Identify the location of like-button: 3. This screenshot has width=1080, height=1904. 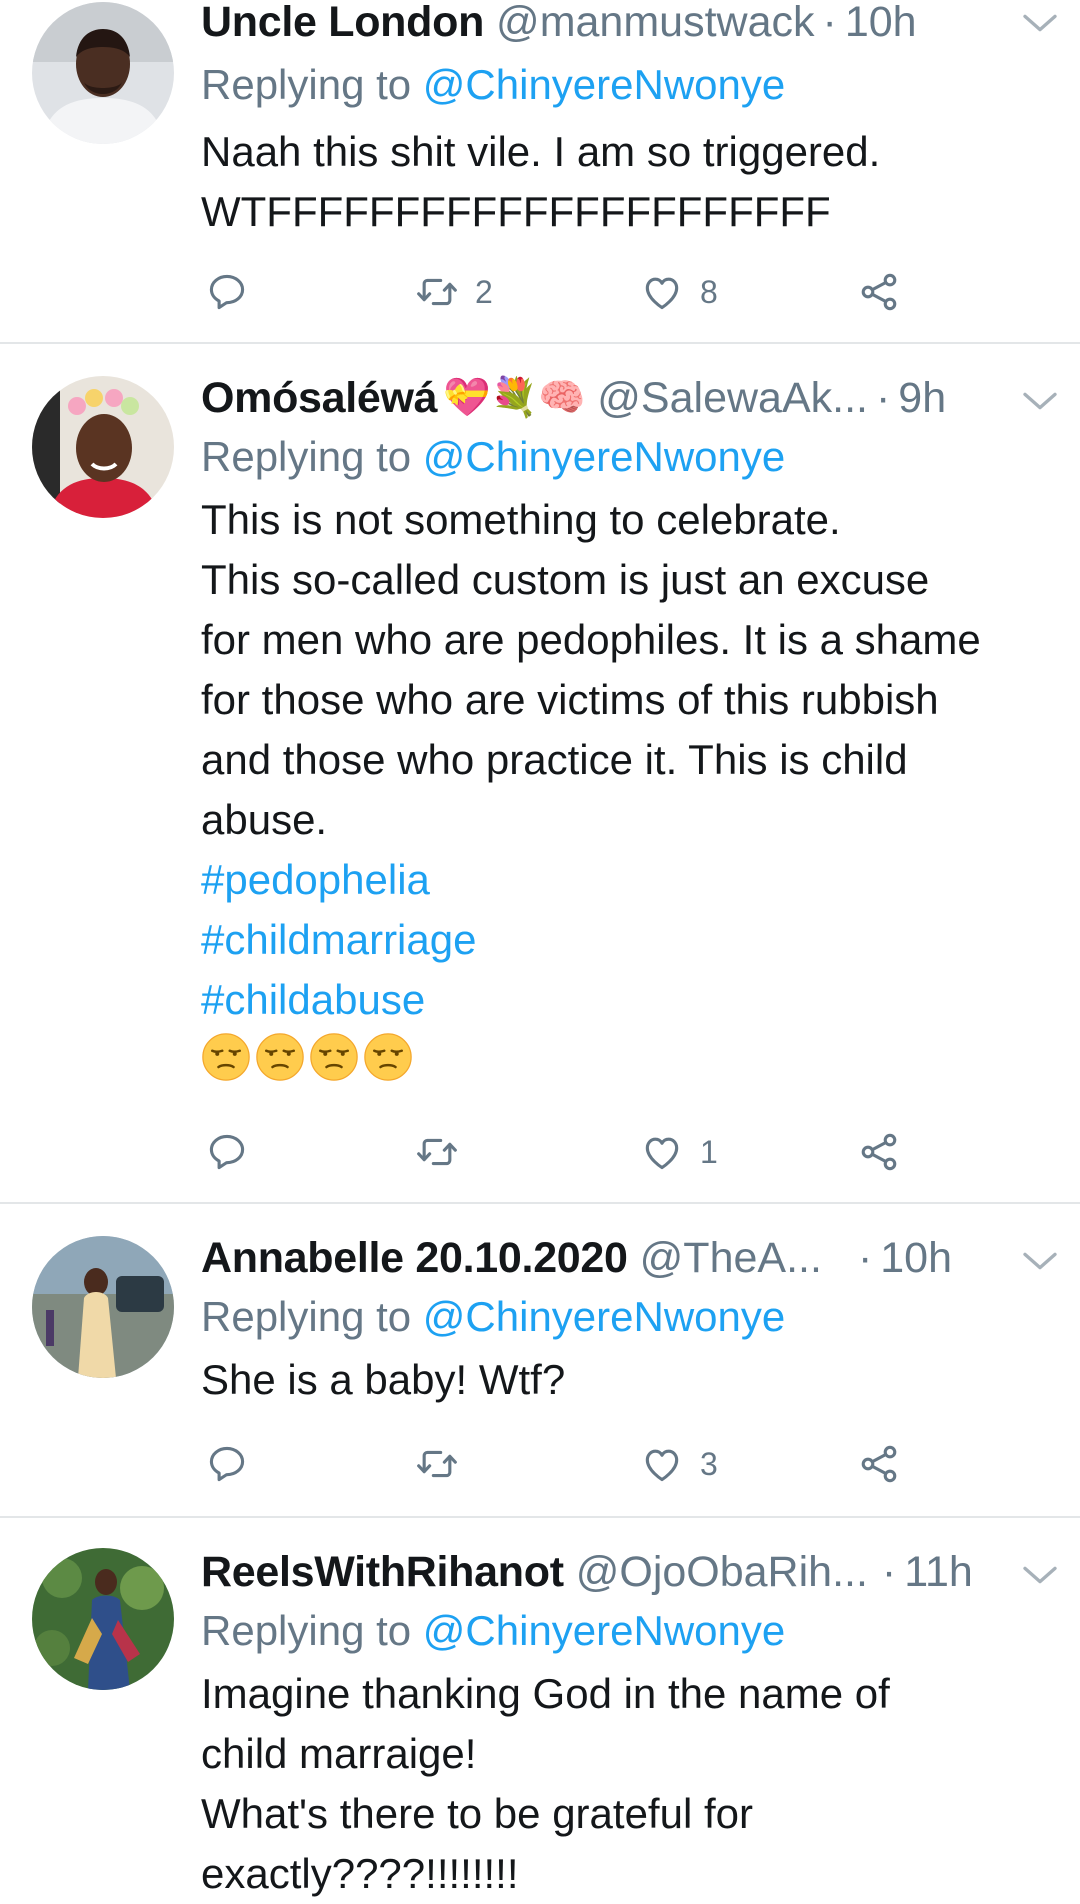
(679, 1464).